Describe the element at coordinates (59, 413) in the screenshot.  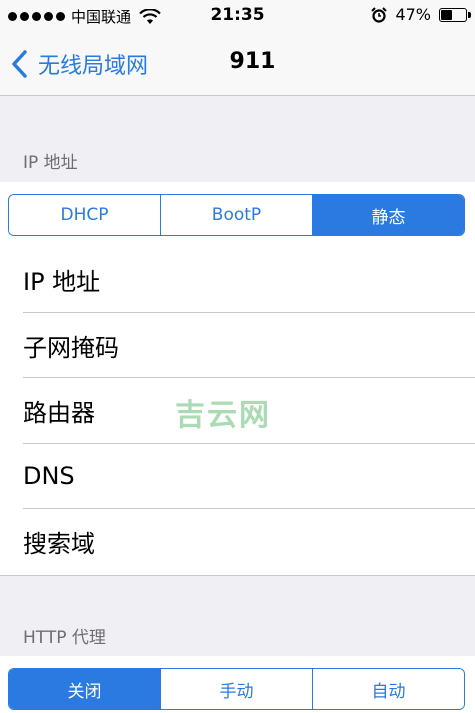
I see `router-label: 路由器` at that location.